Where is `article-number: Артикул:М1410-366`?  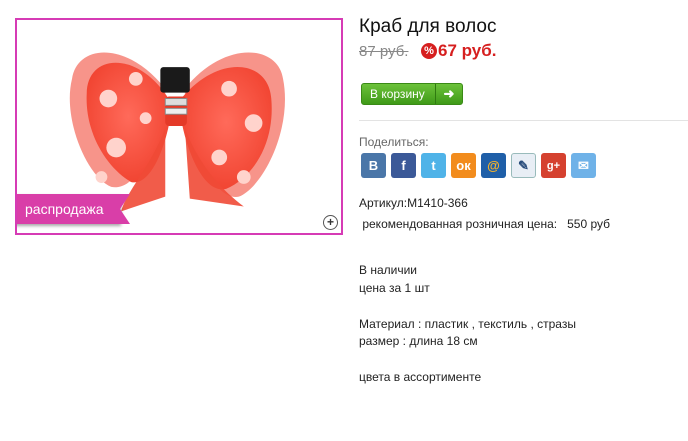 article-number: Артикул:М1410-366 is located at coordinates (413, 203).